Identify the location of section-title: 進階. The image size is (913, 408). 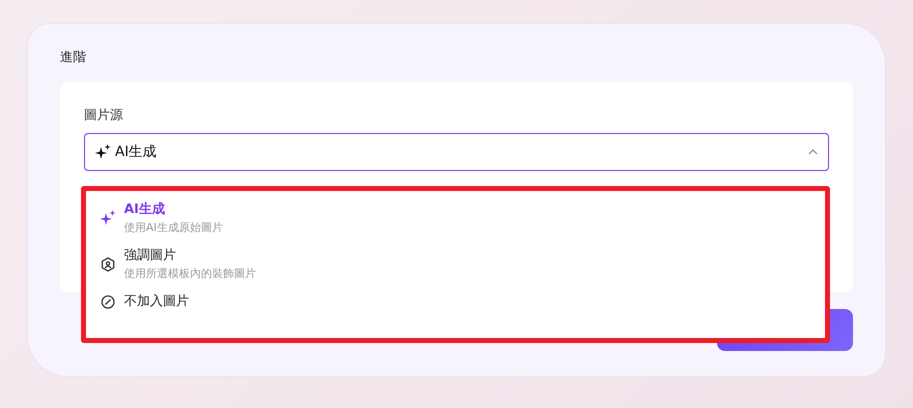
(73, 58).